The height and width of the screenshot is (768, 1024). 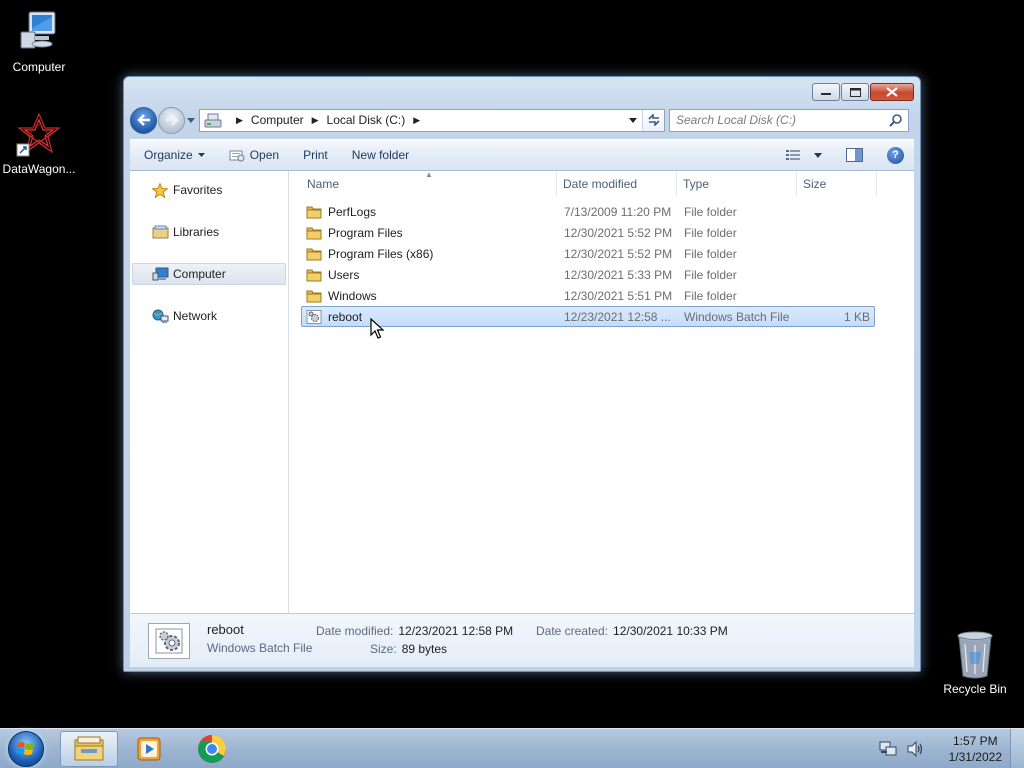 I want to click on desktop-icon-computer: Computer, so click(x=39, y=41).